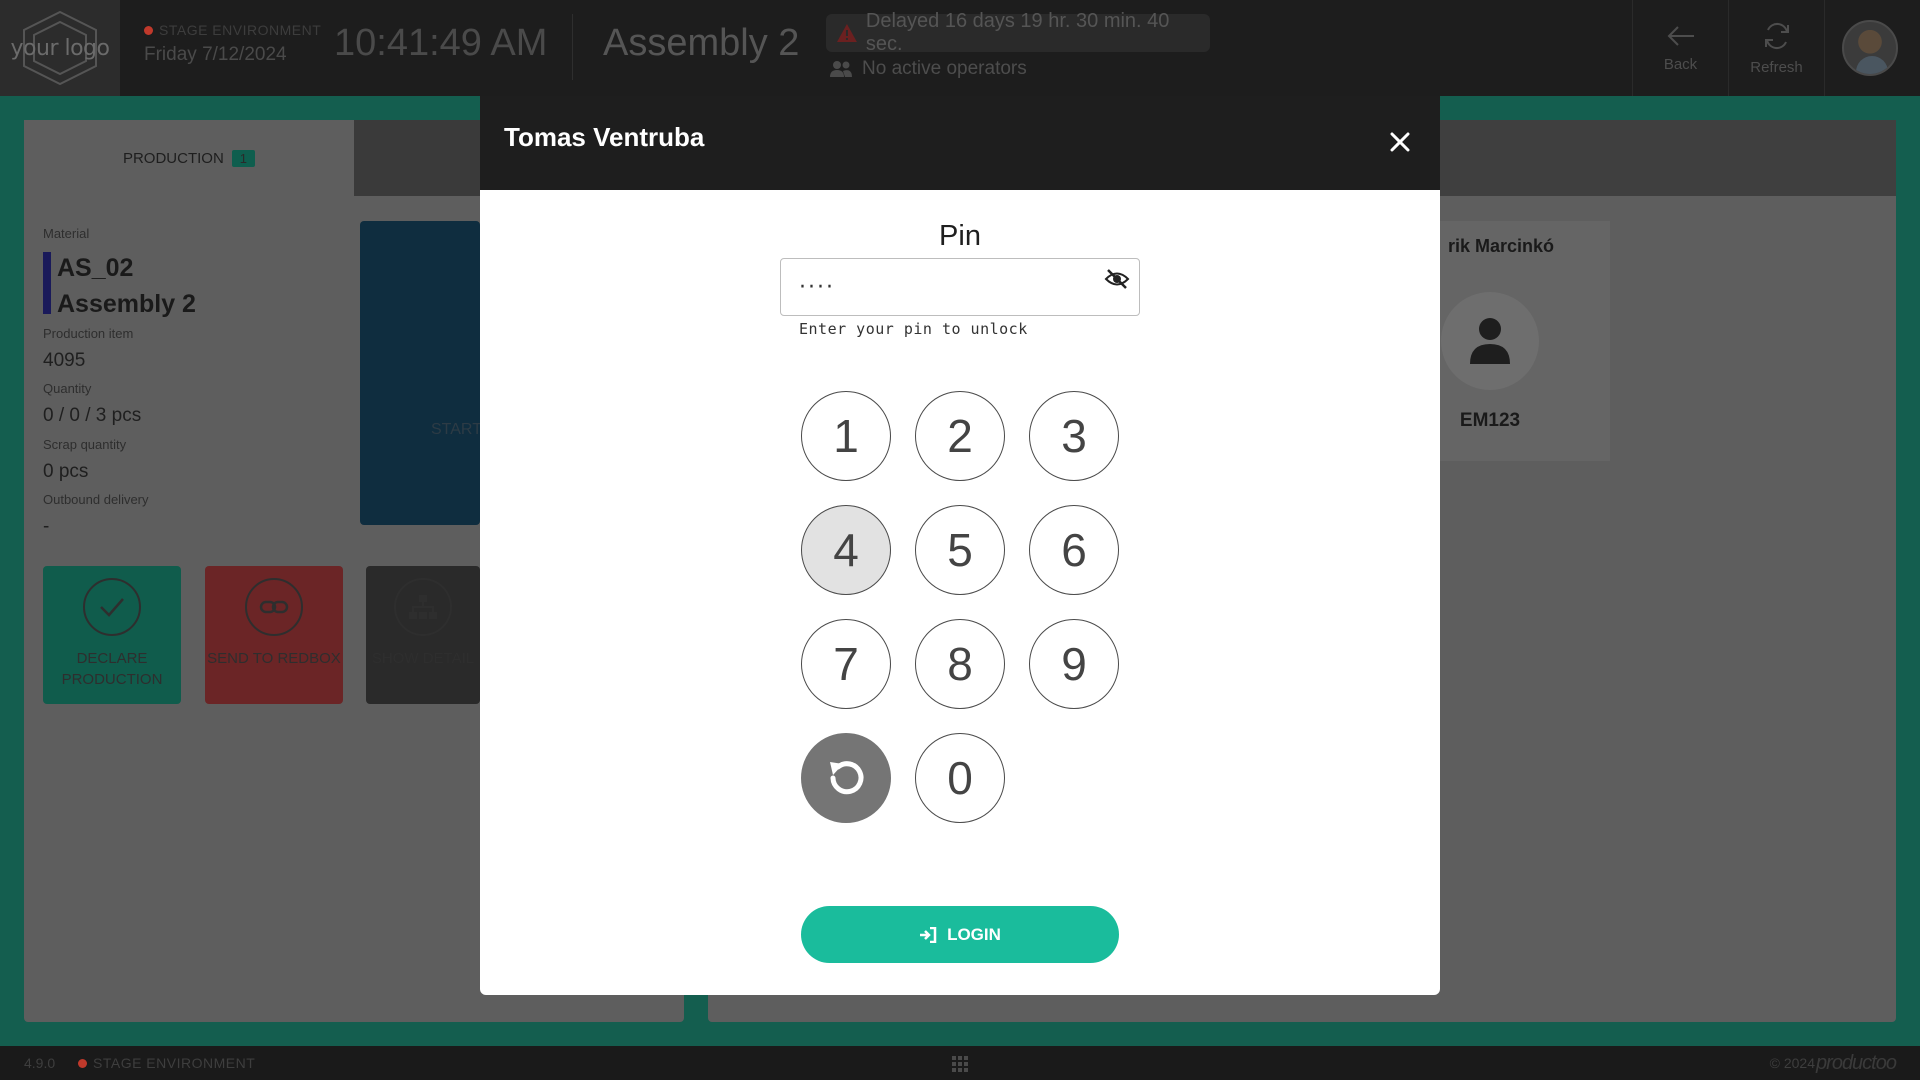  What do you see at coordinates (944, 68) in the screenshot?
I see `operators-text: No active operators` at bounding box center [944, 68].